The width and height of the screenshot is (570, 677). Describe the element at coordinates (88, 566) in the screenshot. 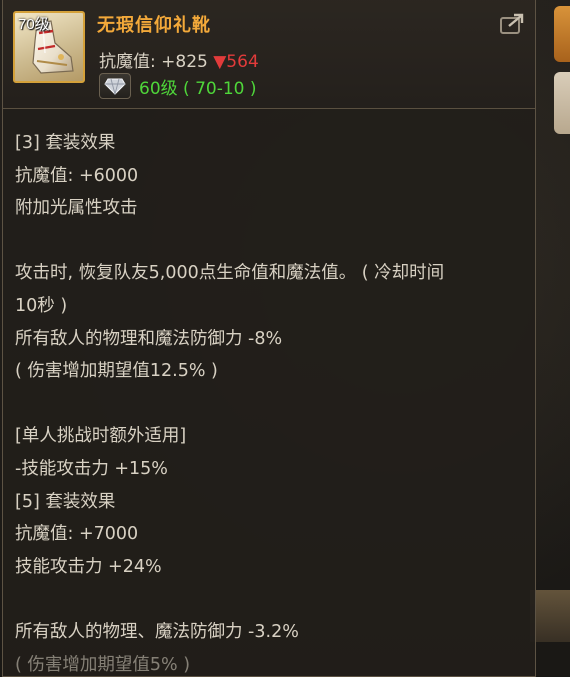

I see `desc-line: 技能攻击力 +24%` at that location.